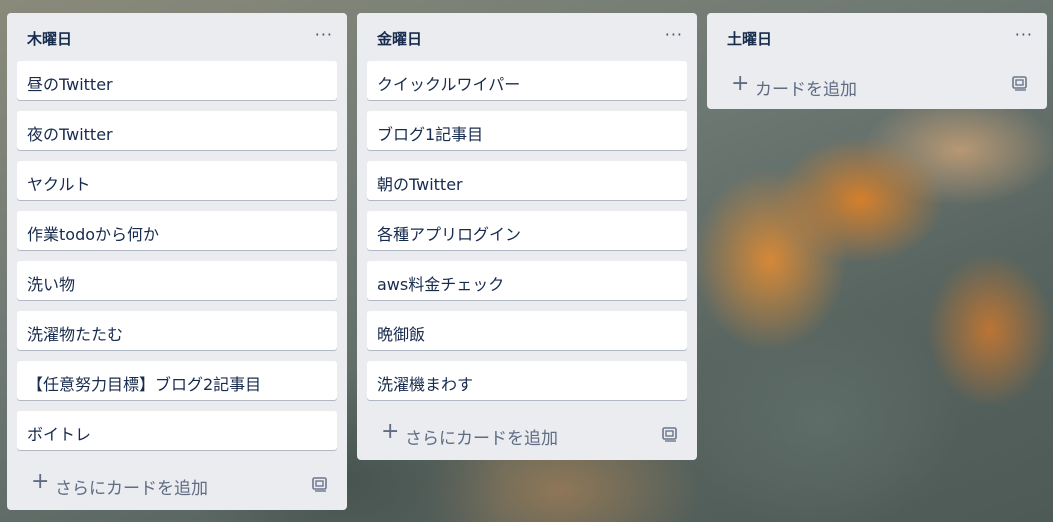  I want to click on list-saturday: 土曜日 ··· + カードを追加, so click(877, 61).